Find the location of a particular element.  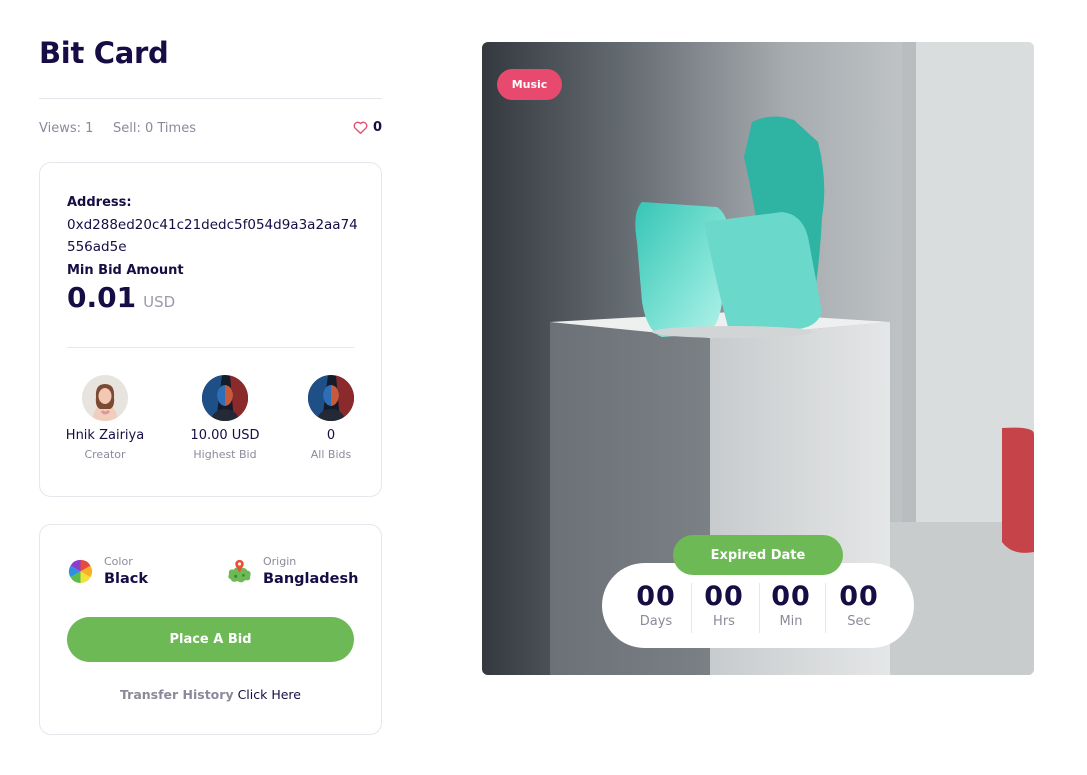

address-label: Address: is located at coordinates (99, 202).